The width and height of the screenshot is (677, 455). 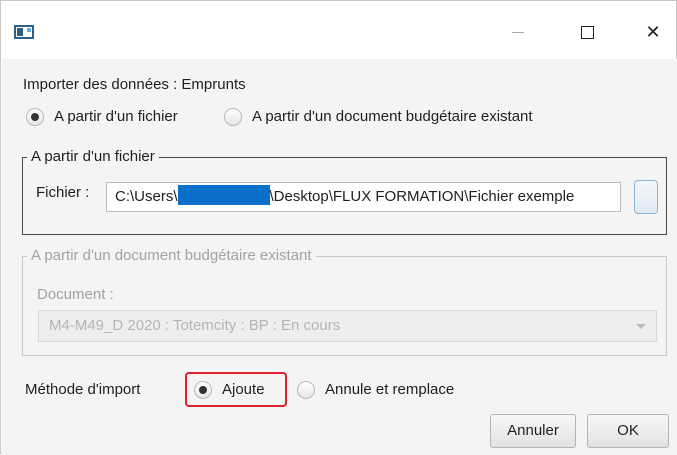 I want to click on radio-ajoute-label: Ajoute, so click(x=243, y=389).